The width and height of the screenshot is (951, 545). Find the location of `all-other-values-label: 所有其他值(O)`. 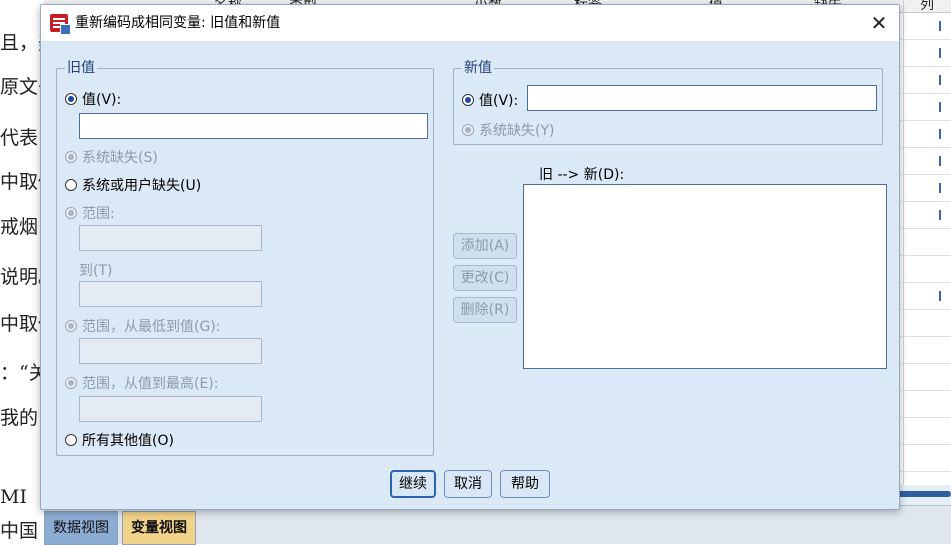

all-other-values-label: 所有其他值(O) is located at coordinates (128, 441).